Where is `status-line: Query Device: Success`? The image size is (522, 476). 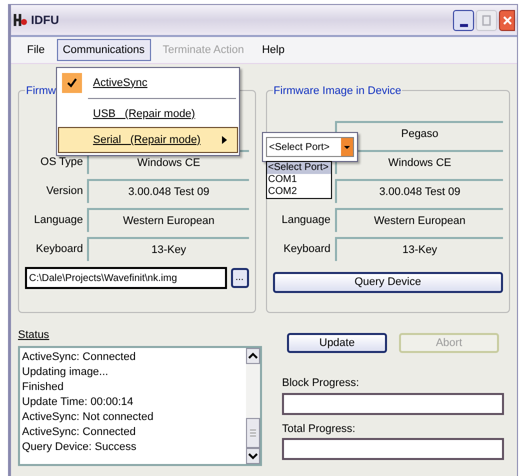
status-line: Query Device: Success is located at coordinates (80, 447).